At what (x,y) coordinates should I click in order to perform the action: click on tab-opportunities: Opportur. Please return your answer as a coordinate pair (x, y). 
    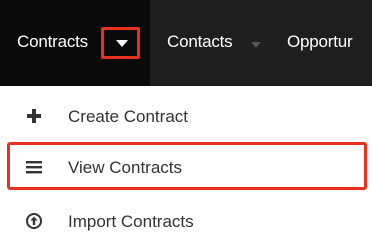
    Looking at the image, I should click on (320, 42).